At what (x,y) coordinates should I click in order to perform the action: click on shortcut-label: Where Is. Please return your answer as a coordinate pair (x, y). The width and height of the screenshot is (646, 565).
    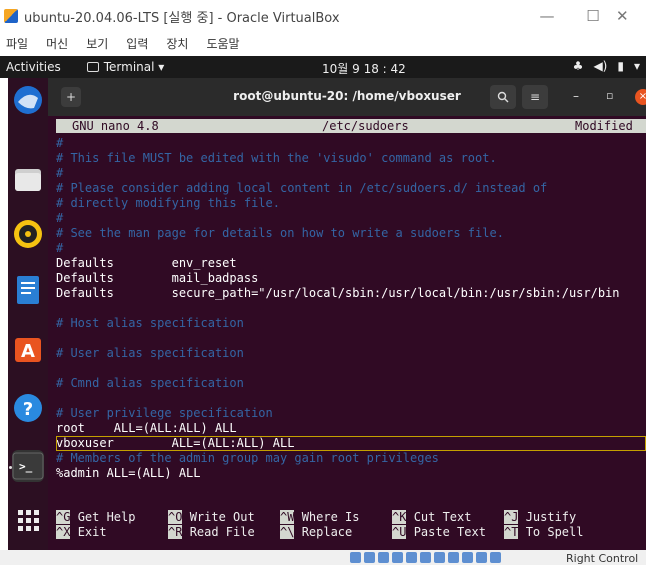
    Looking at the image, I should click on (330, 517).